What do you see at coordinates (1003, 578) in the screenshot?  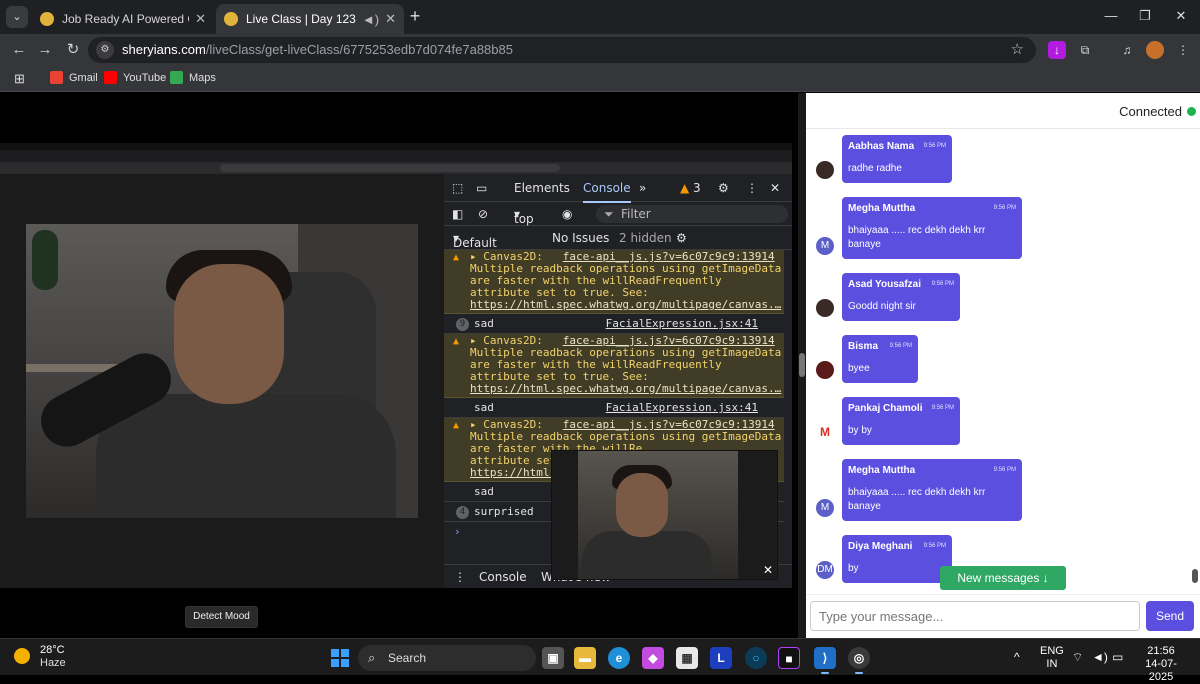 I see `new-messages-button: New messages ↓` at bounding box center [1003, 578].